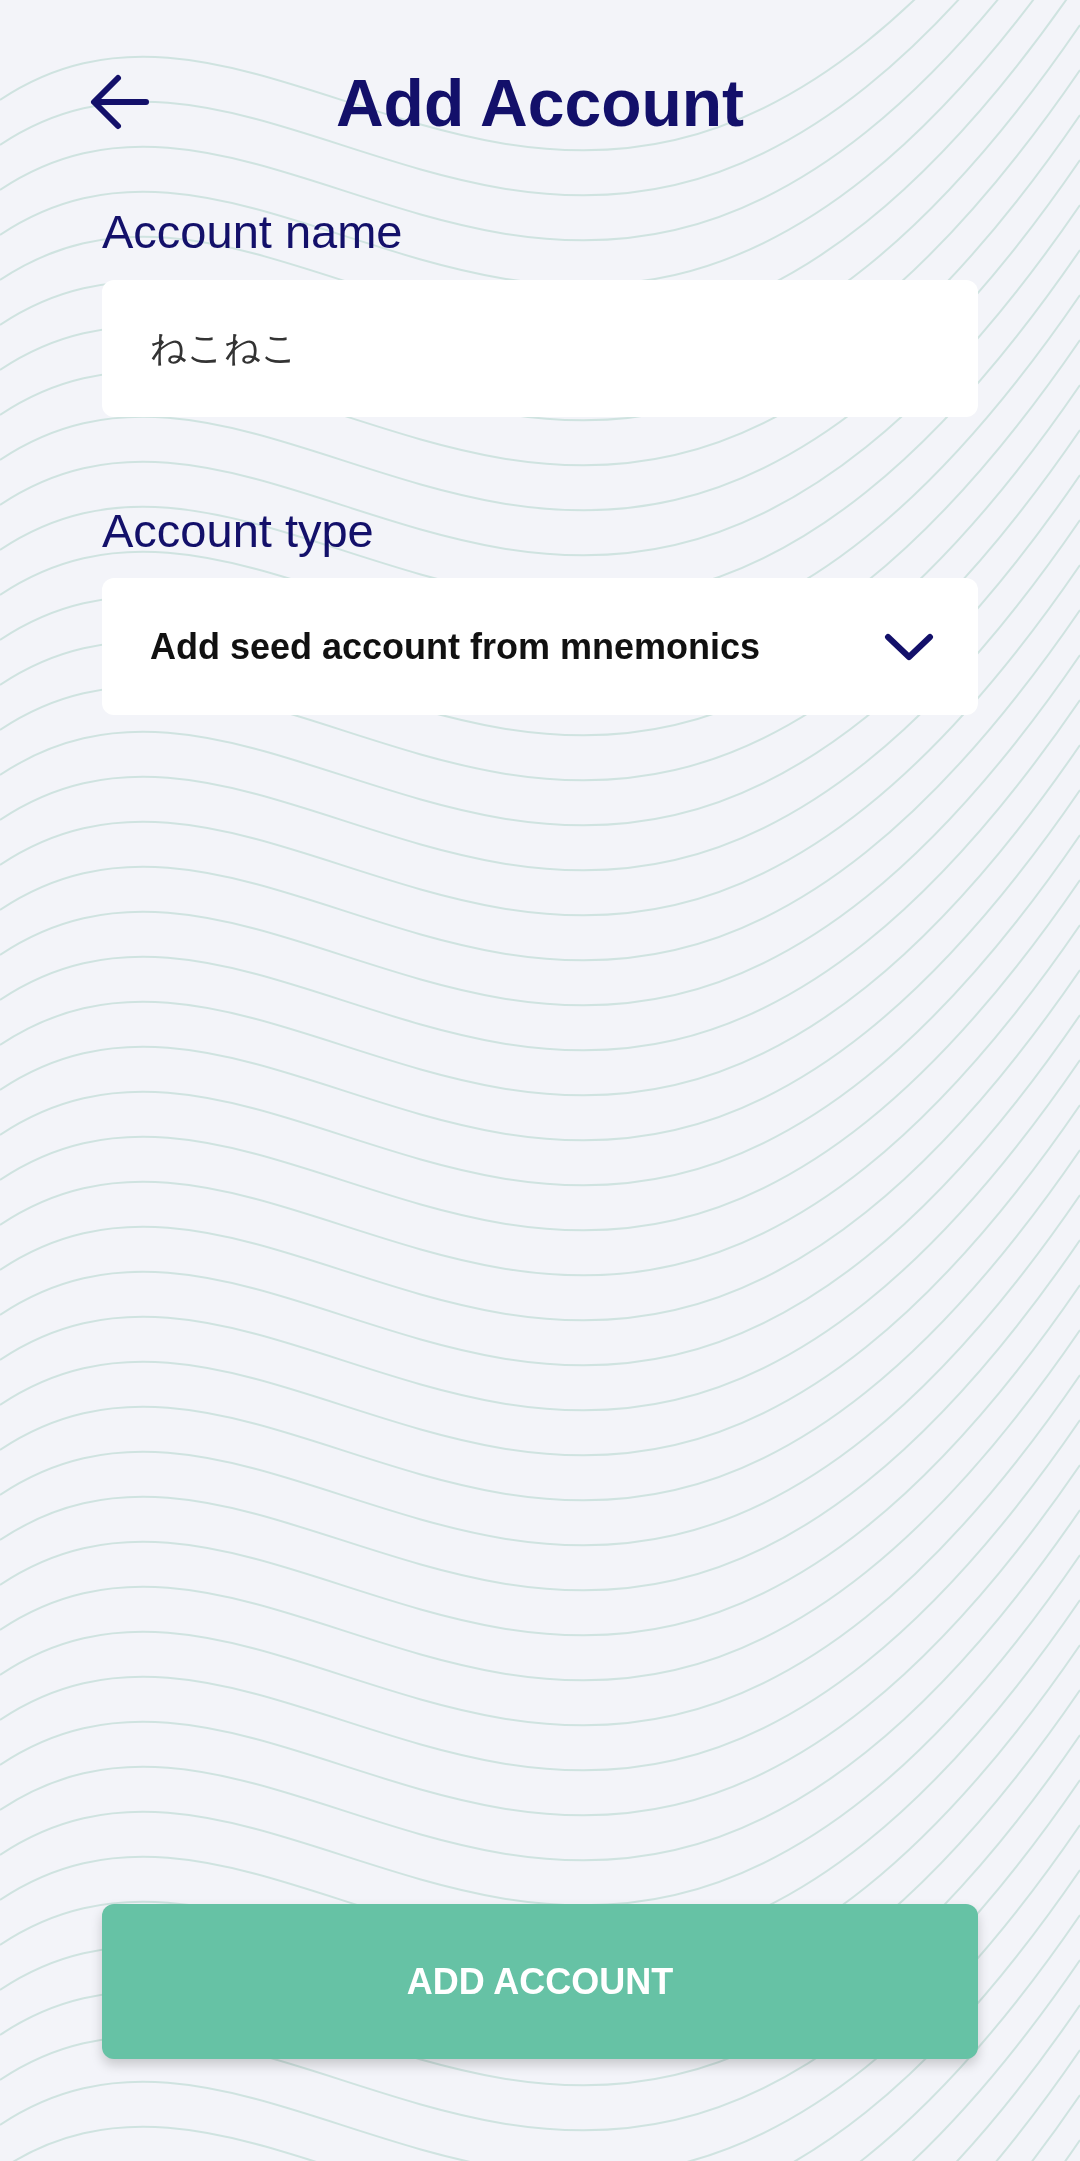  I want to click on account-name-field: ねこねこ, so click(540, 348).